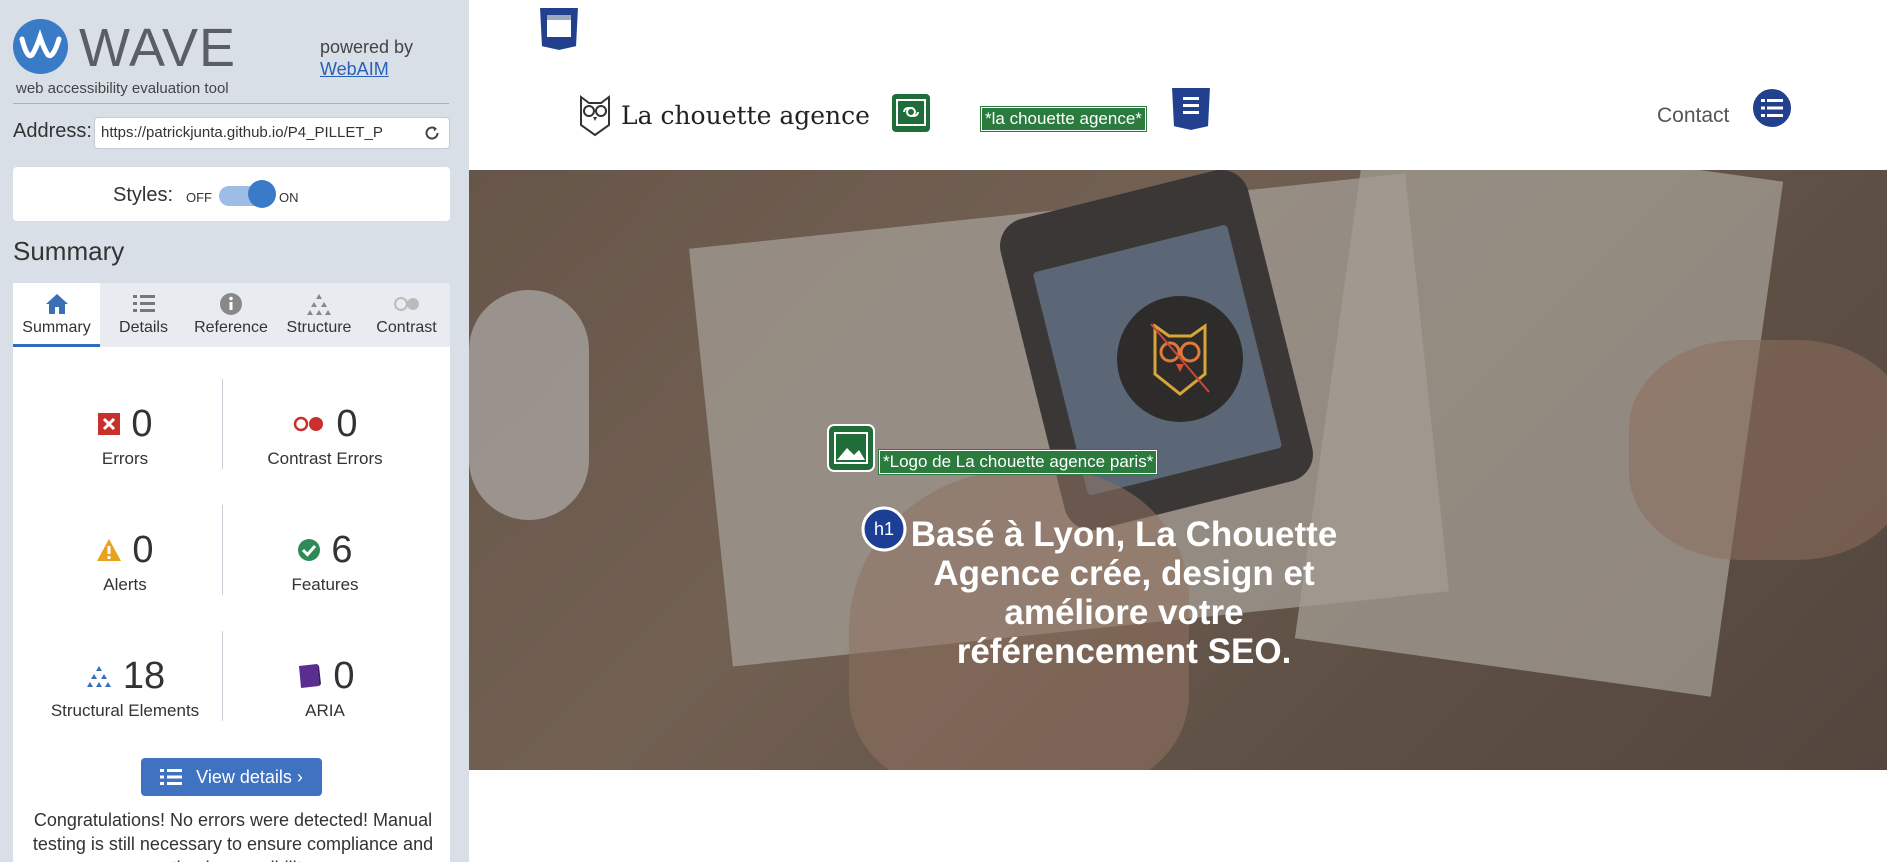 The width and height of the screenshot is (1887, 862). Describe the element at coordinates (143, 549) in the screenshot. I see `alerts-count: 0` at that location.